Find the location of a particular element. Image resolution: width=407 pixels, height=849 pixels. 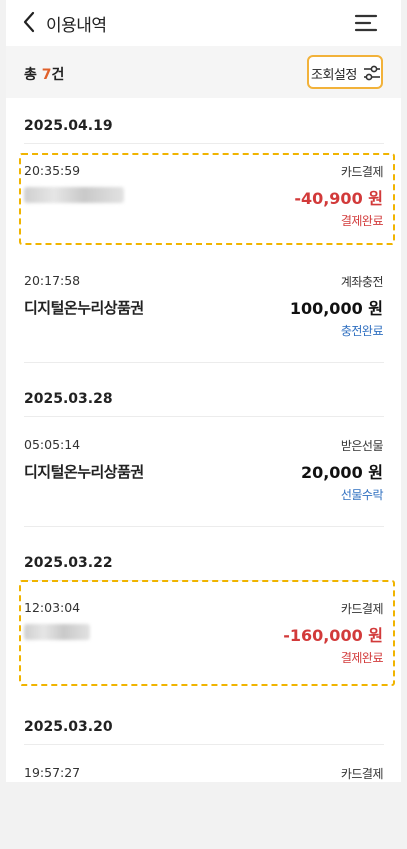

transaction-type: 계좌충전 is located at coordinates (362, 282).